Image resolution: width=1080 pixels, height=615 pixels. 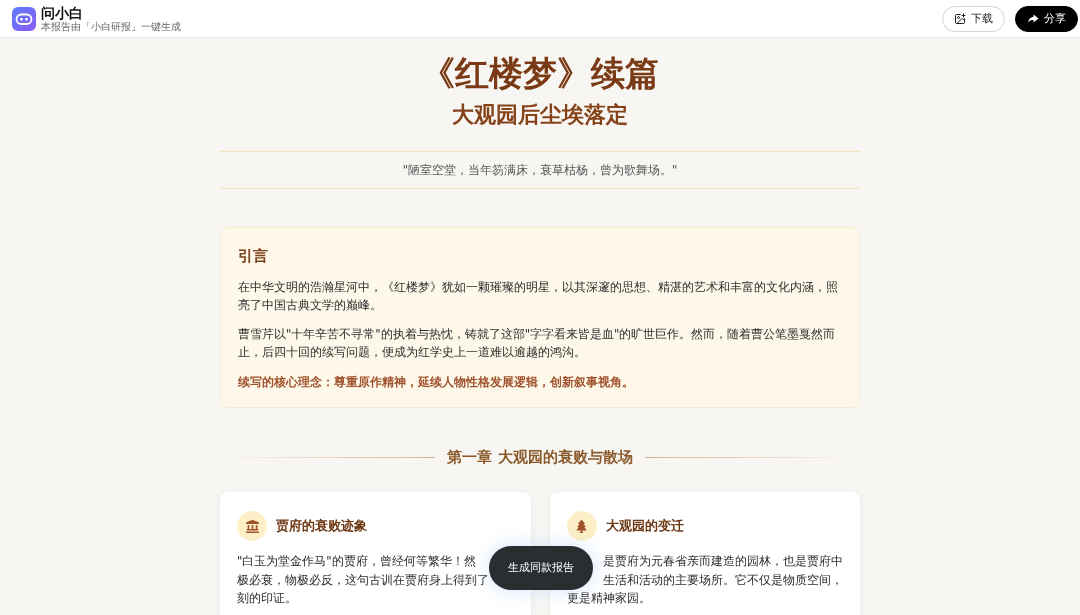 I want to click on app-tagline: 本报告由「小白研报」一键生成, so click(x=111, y=26).